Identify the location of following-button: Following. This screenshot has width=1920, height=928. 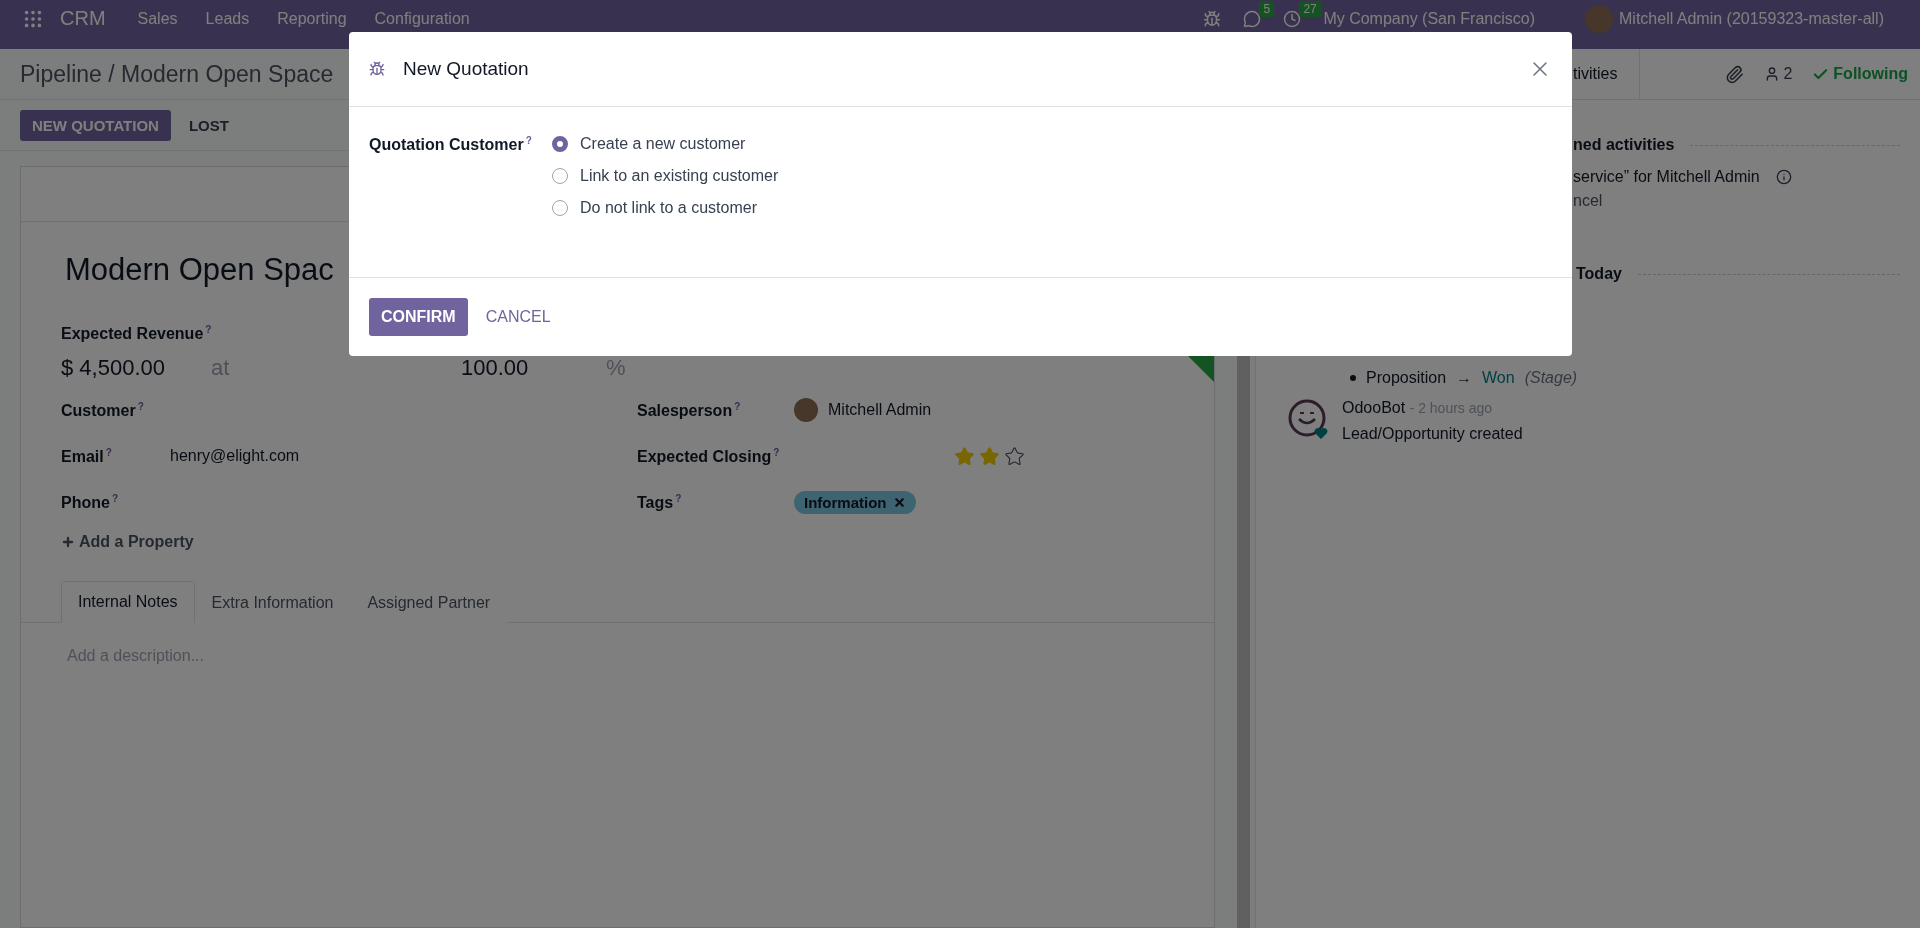
(1860, 74).